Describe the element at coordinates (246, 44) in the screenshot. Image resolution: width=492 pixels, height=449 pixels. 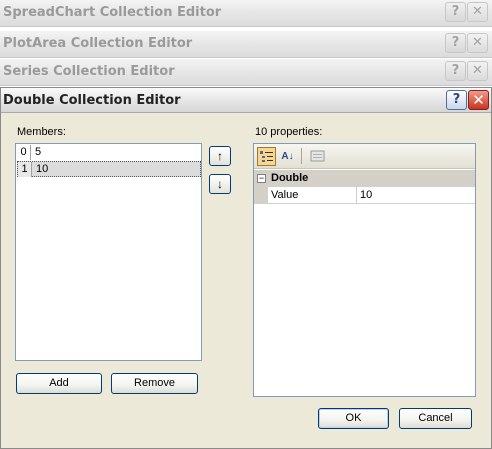
I see `plotarea-editor-titlebar: PlotArea Collection Editor ? ✕` at that location.